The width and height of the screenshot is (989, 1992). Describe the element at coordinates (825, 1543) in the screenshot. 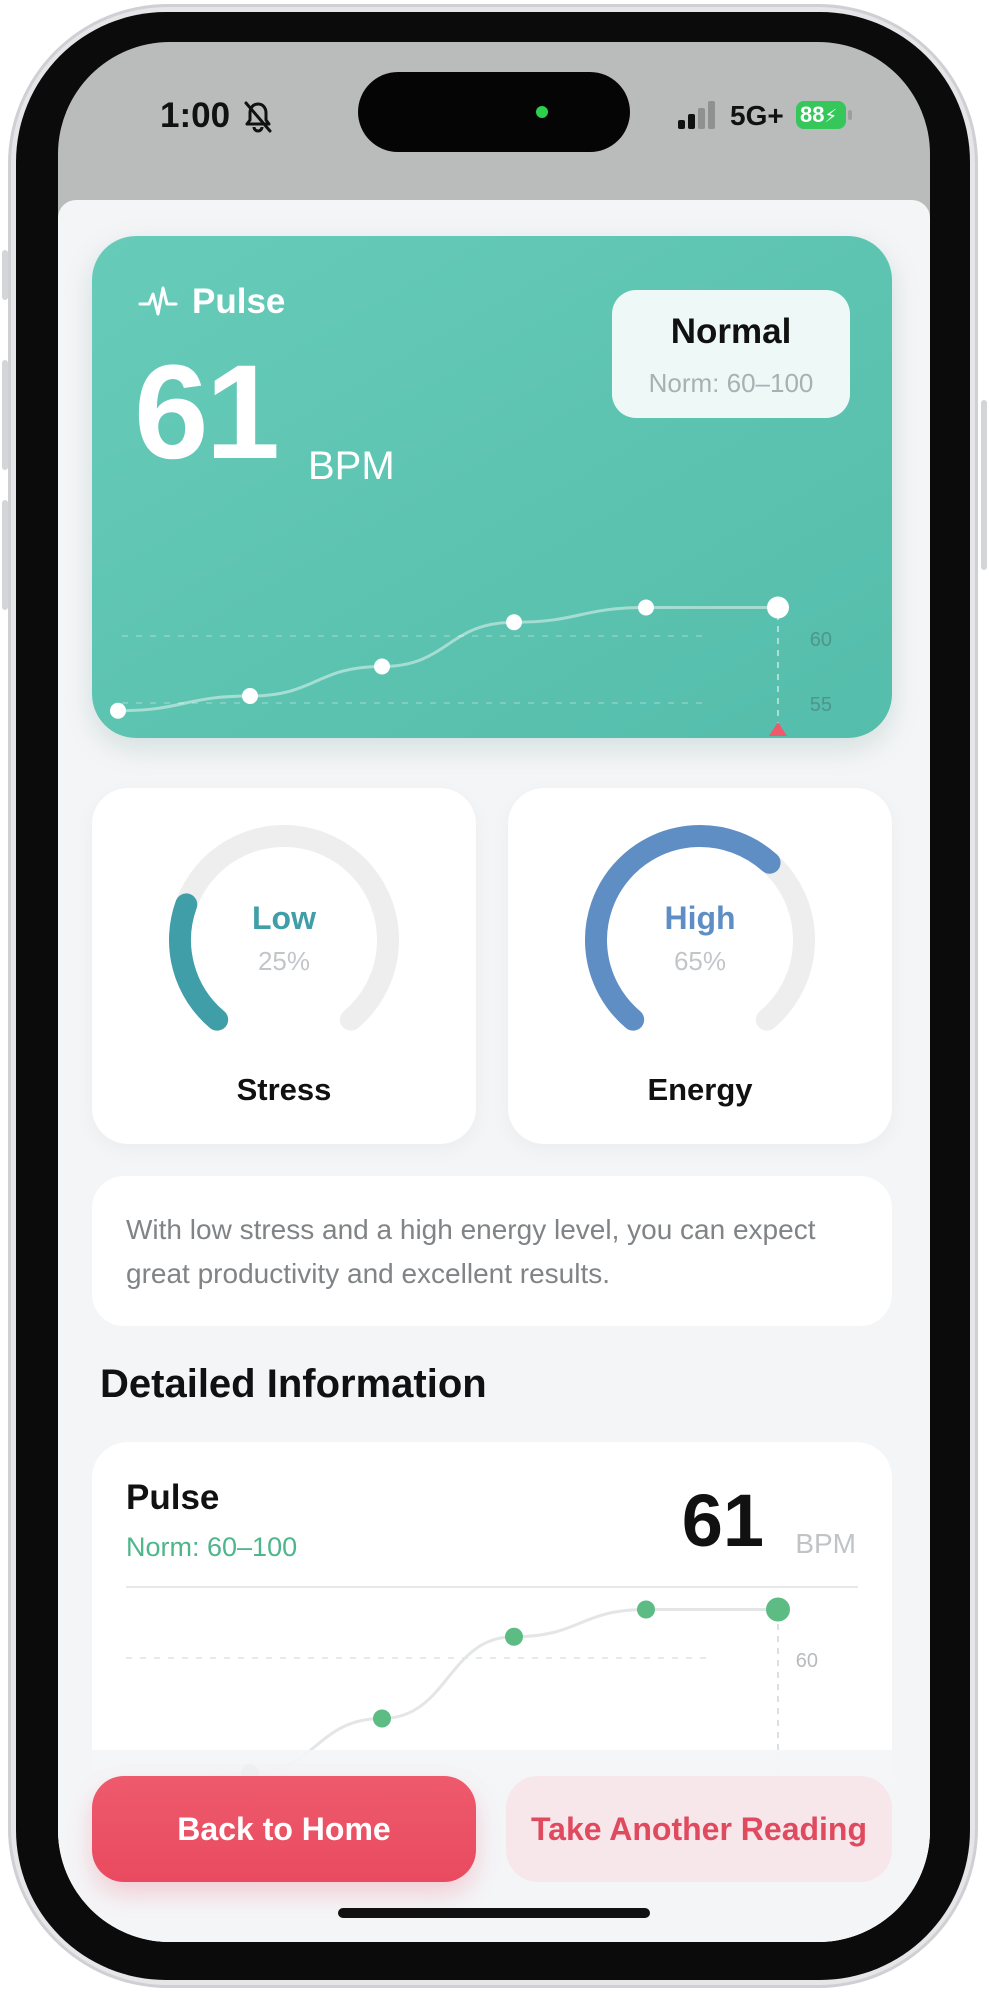

I see `detail-unit: BPM` at that location.